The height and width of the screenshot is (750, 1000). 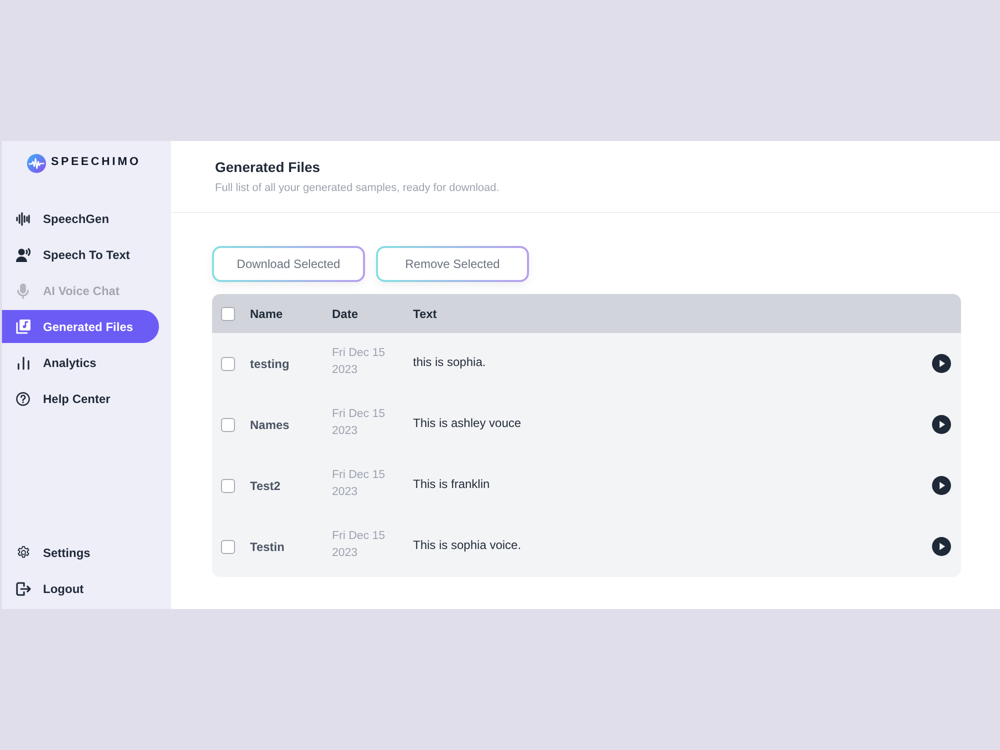 I want to click on file-text: This is ashley vouce, so click(x=467, y=423).